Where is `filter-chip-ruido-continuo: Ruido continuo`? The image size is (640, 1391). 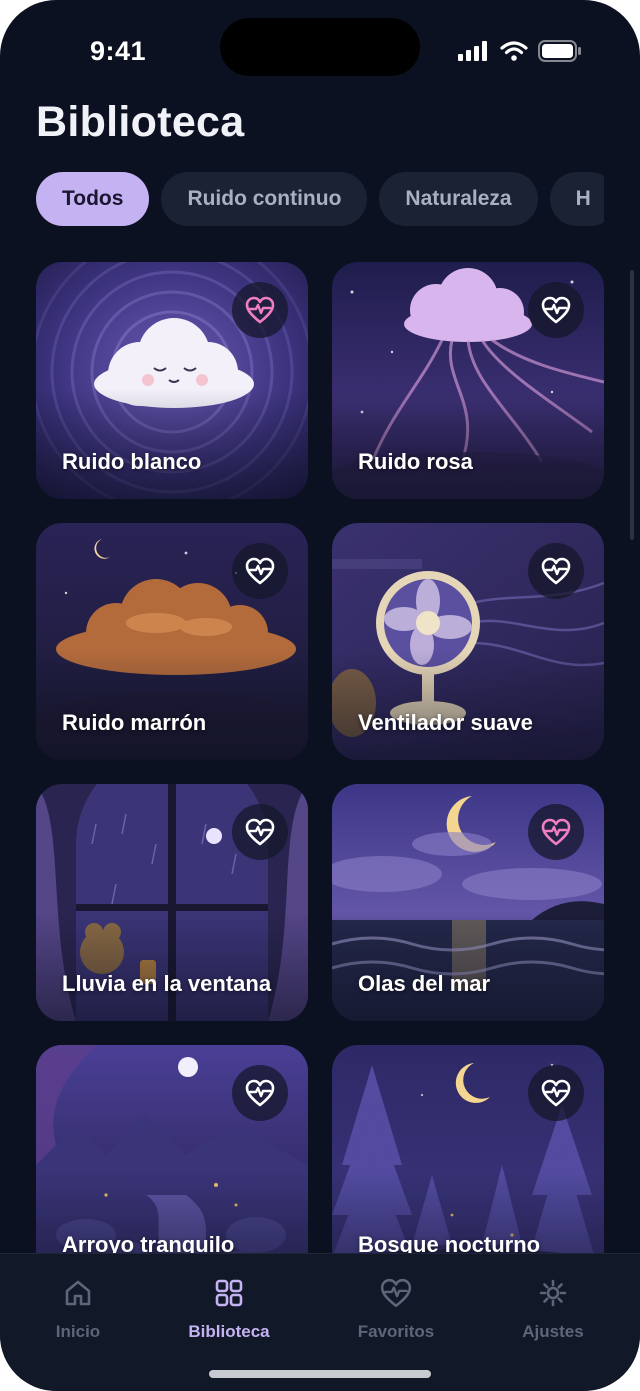 filter-chip-ruido-continuo: Ruido continuo is located at coordinates (264, 199).